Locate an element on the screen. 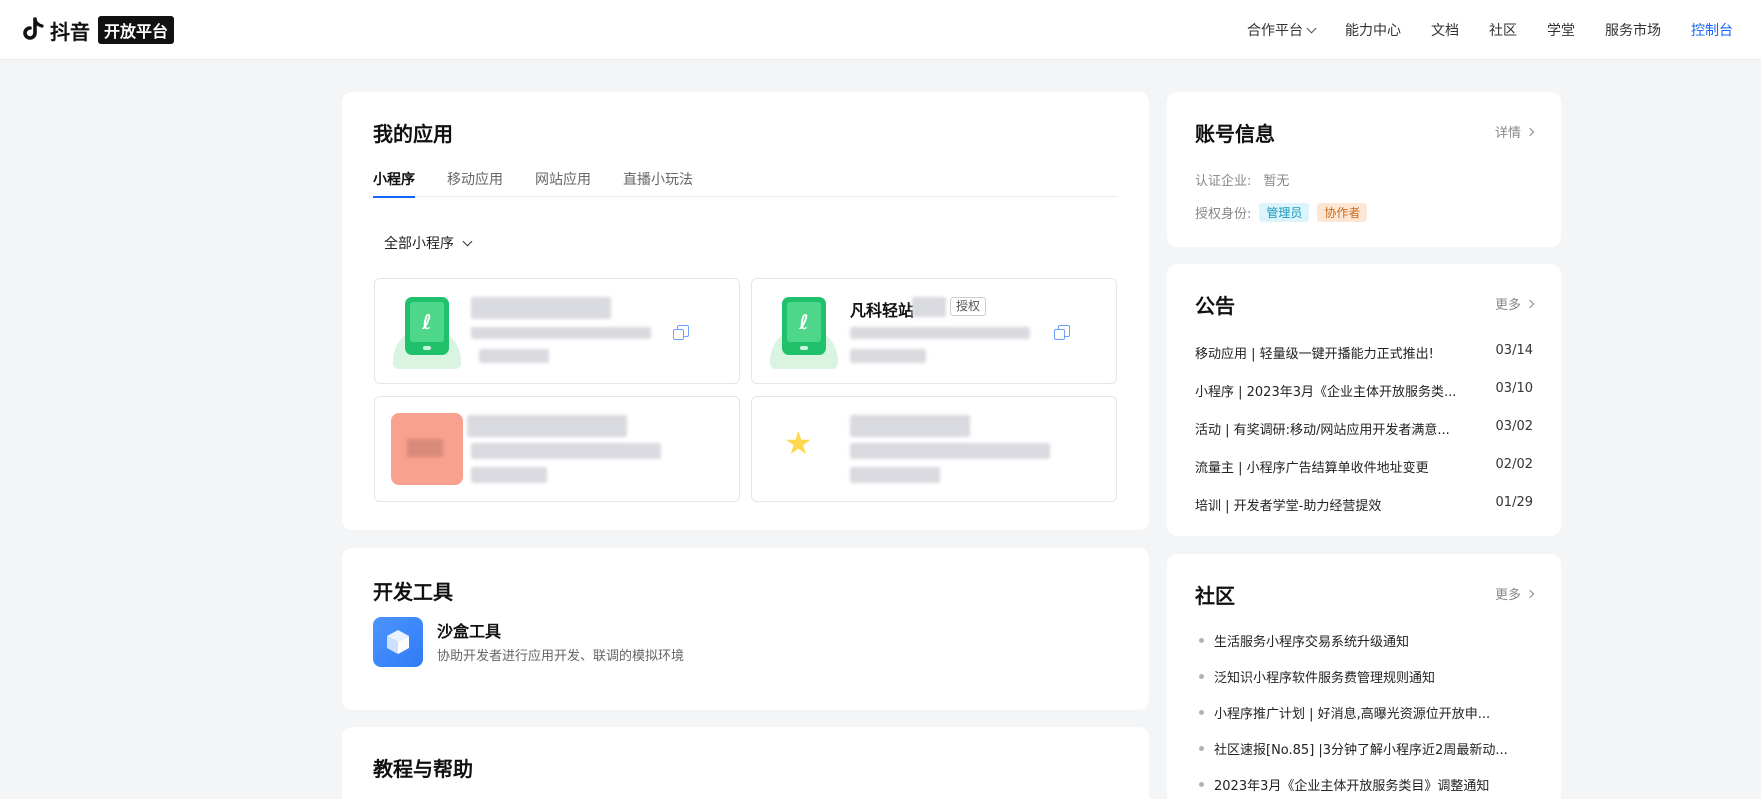  nav-label: 文档 is located at coordinates (1445, 31).